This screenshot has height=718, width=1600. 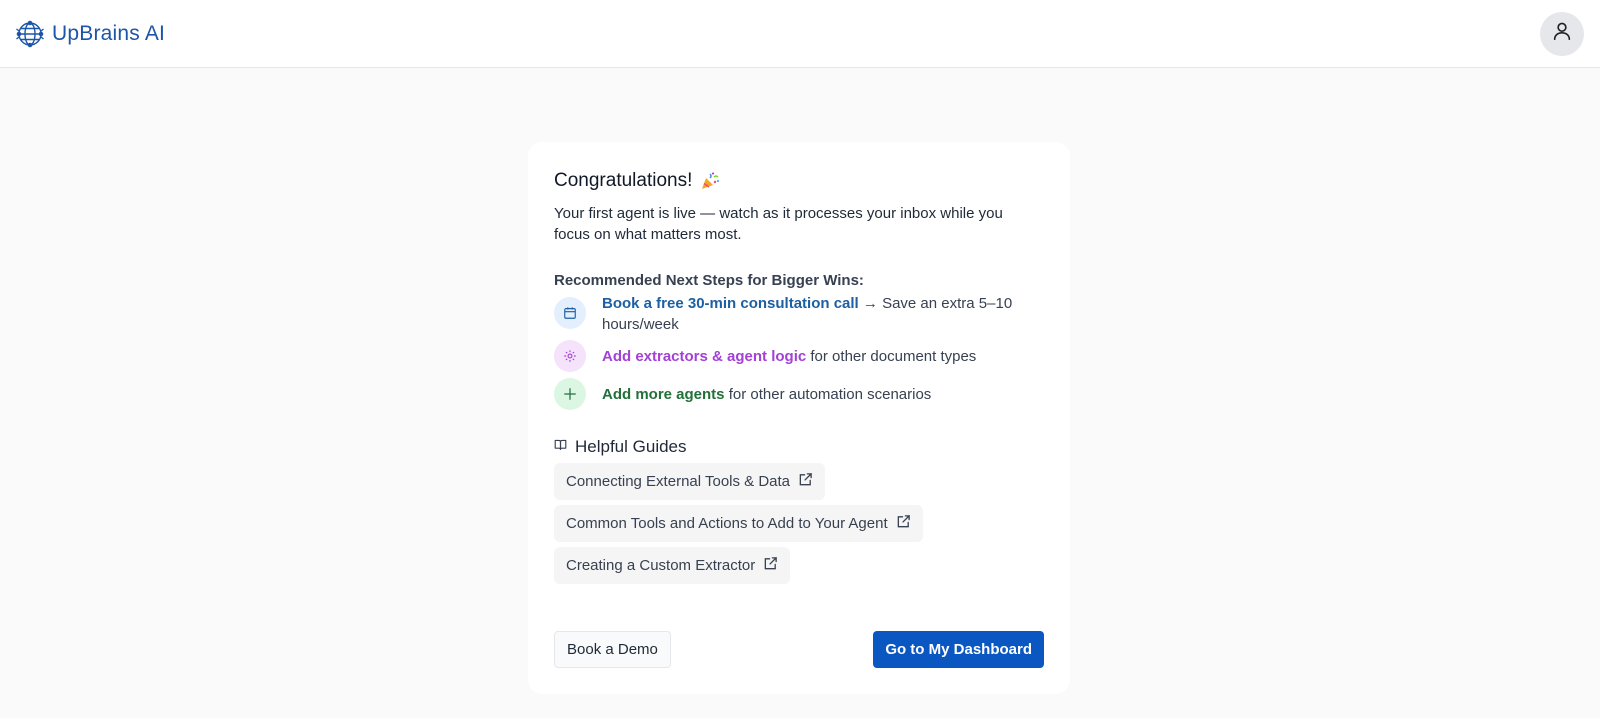 What do you see at coordinates (678, 481) in the screenshot?
I see `guide-label: Connecting External Tools & Data` at bounding box center [678, 481].